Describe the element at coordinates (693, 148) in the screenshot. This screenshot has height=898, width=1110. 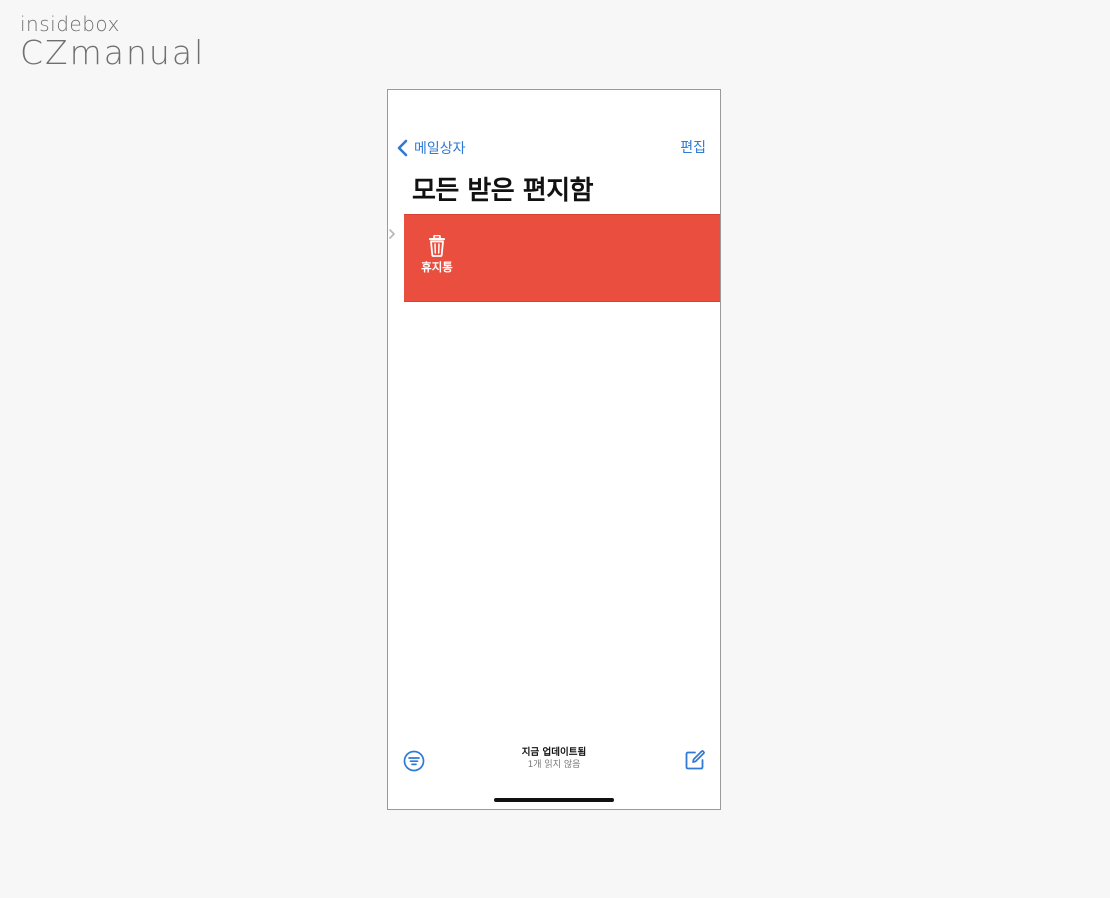
I see `edit-button: 편집` at that location.